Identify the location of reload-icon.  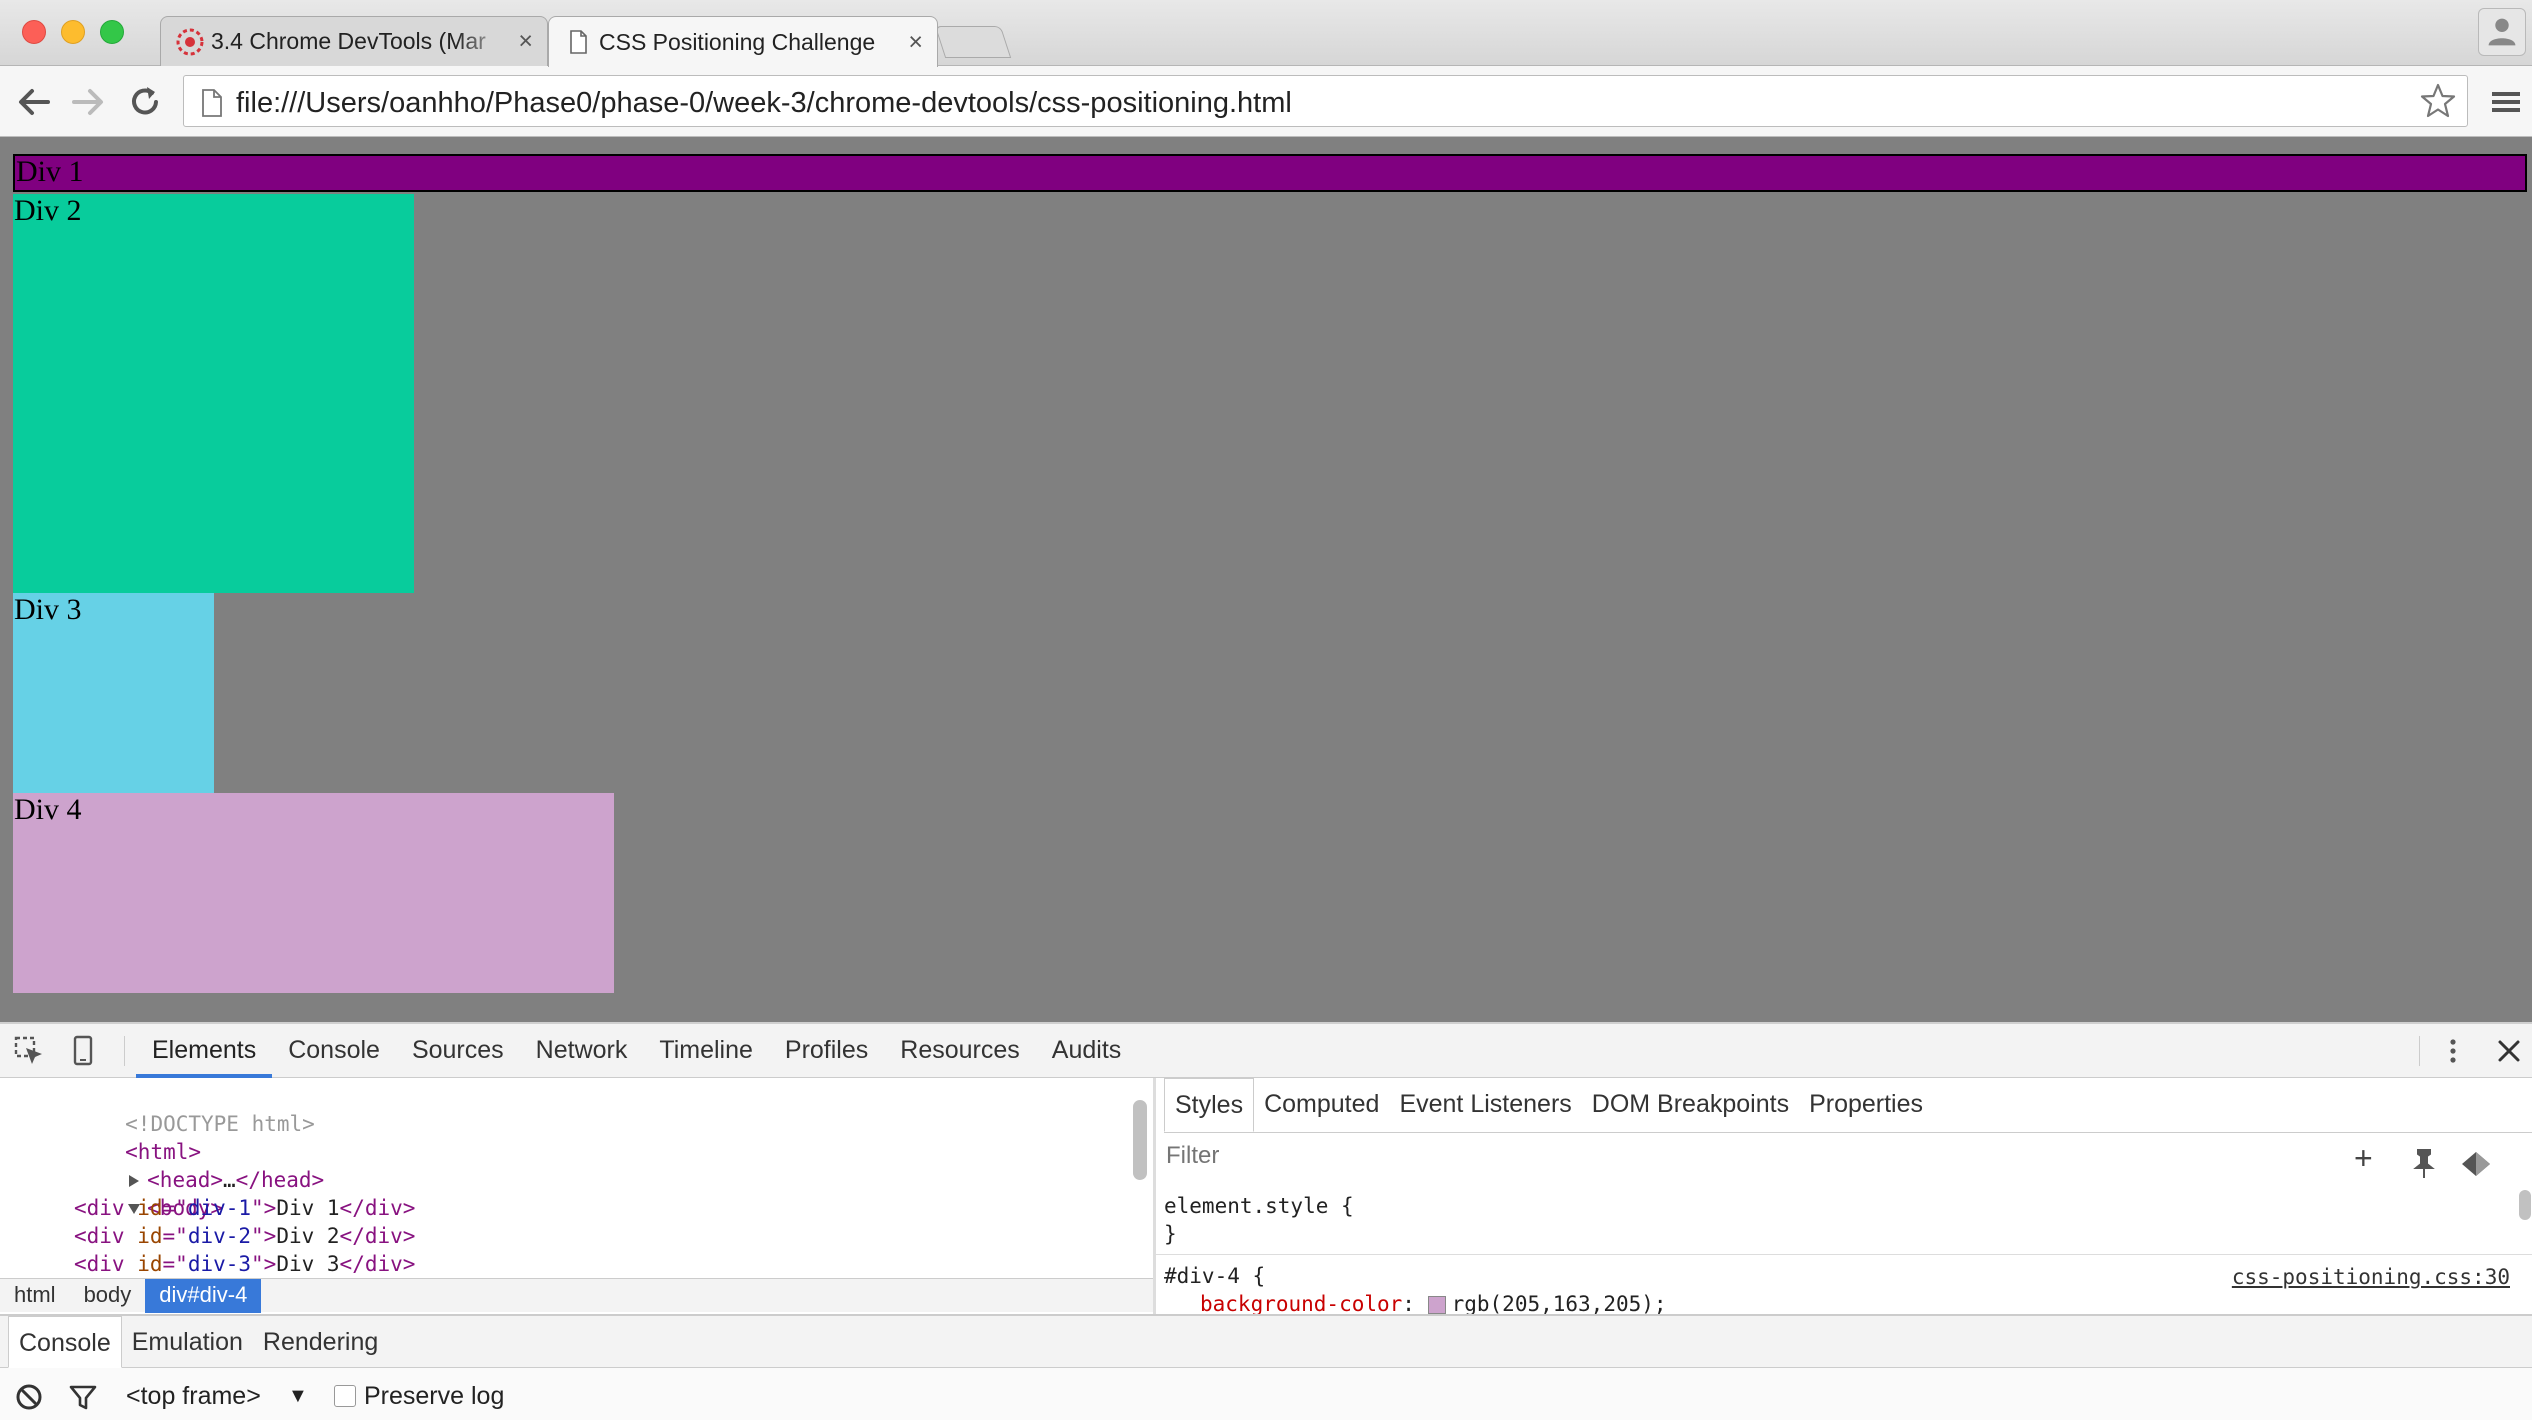
(145, 102).